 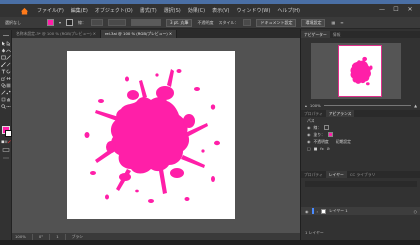 I want to click on appearance-panel: プロパティ アピアランス パス ◉ 線： ◉ 塗り： ◉ 不透明度 初期設定 □ ■ fx ⊘, so click(x=360, y=140).